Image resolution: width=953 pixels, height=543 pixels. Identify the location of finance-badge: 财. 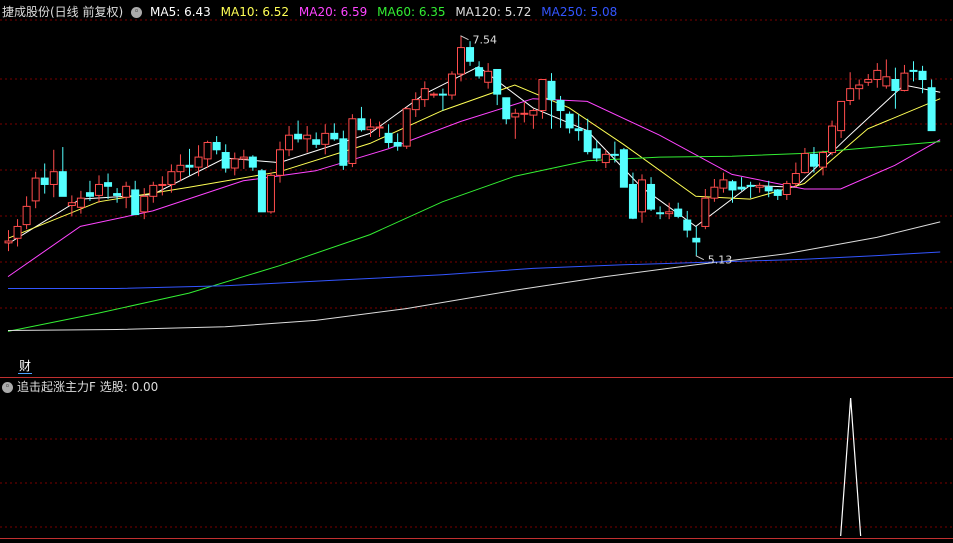
(25, 366).